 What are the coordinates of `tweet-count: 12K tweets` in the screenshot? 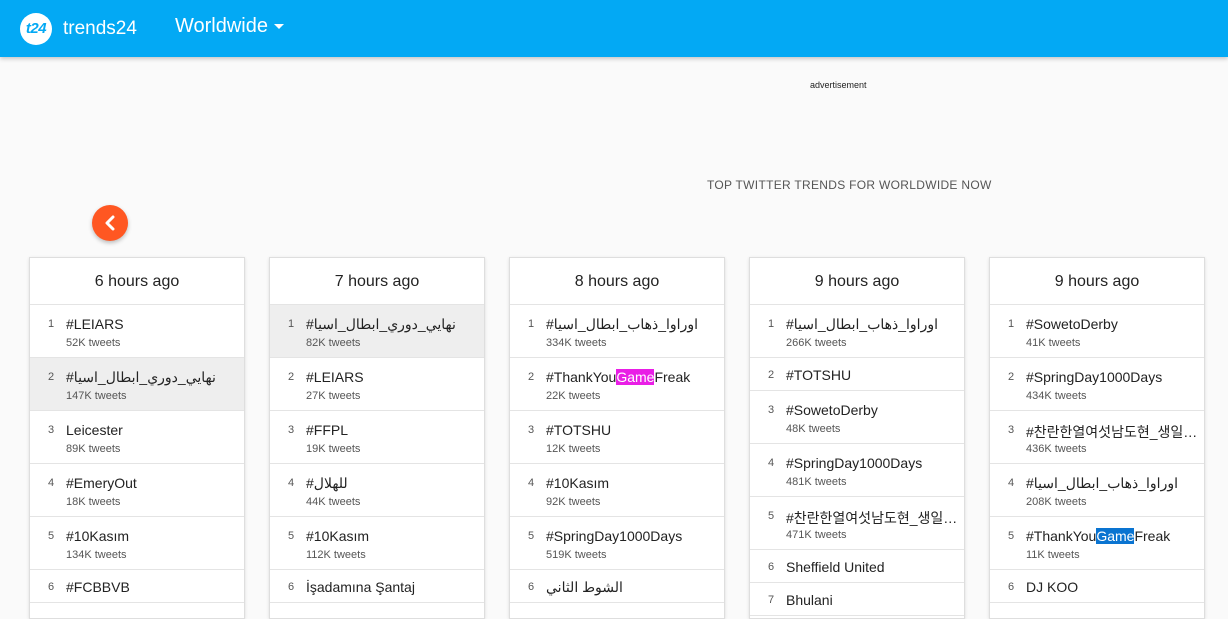 It's located at (573, 449).